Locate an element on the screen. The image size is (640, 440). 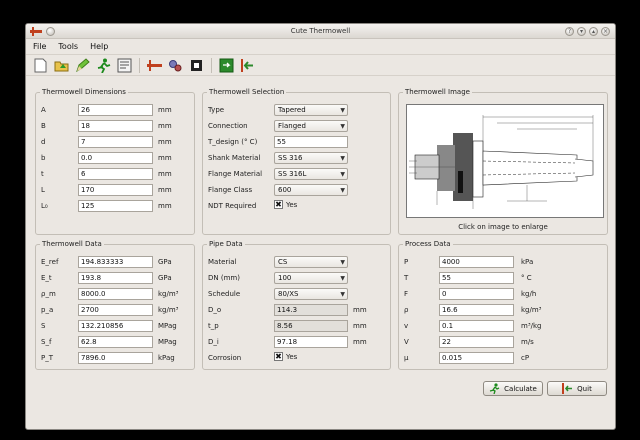
open-icon is located at coordinates (61, 65).